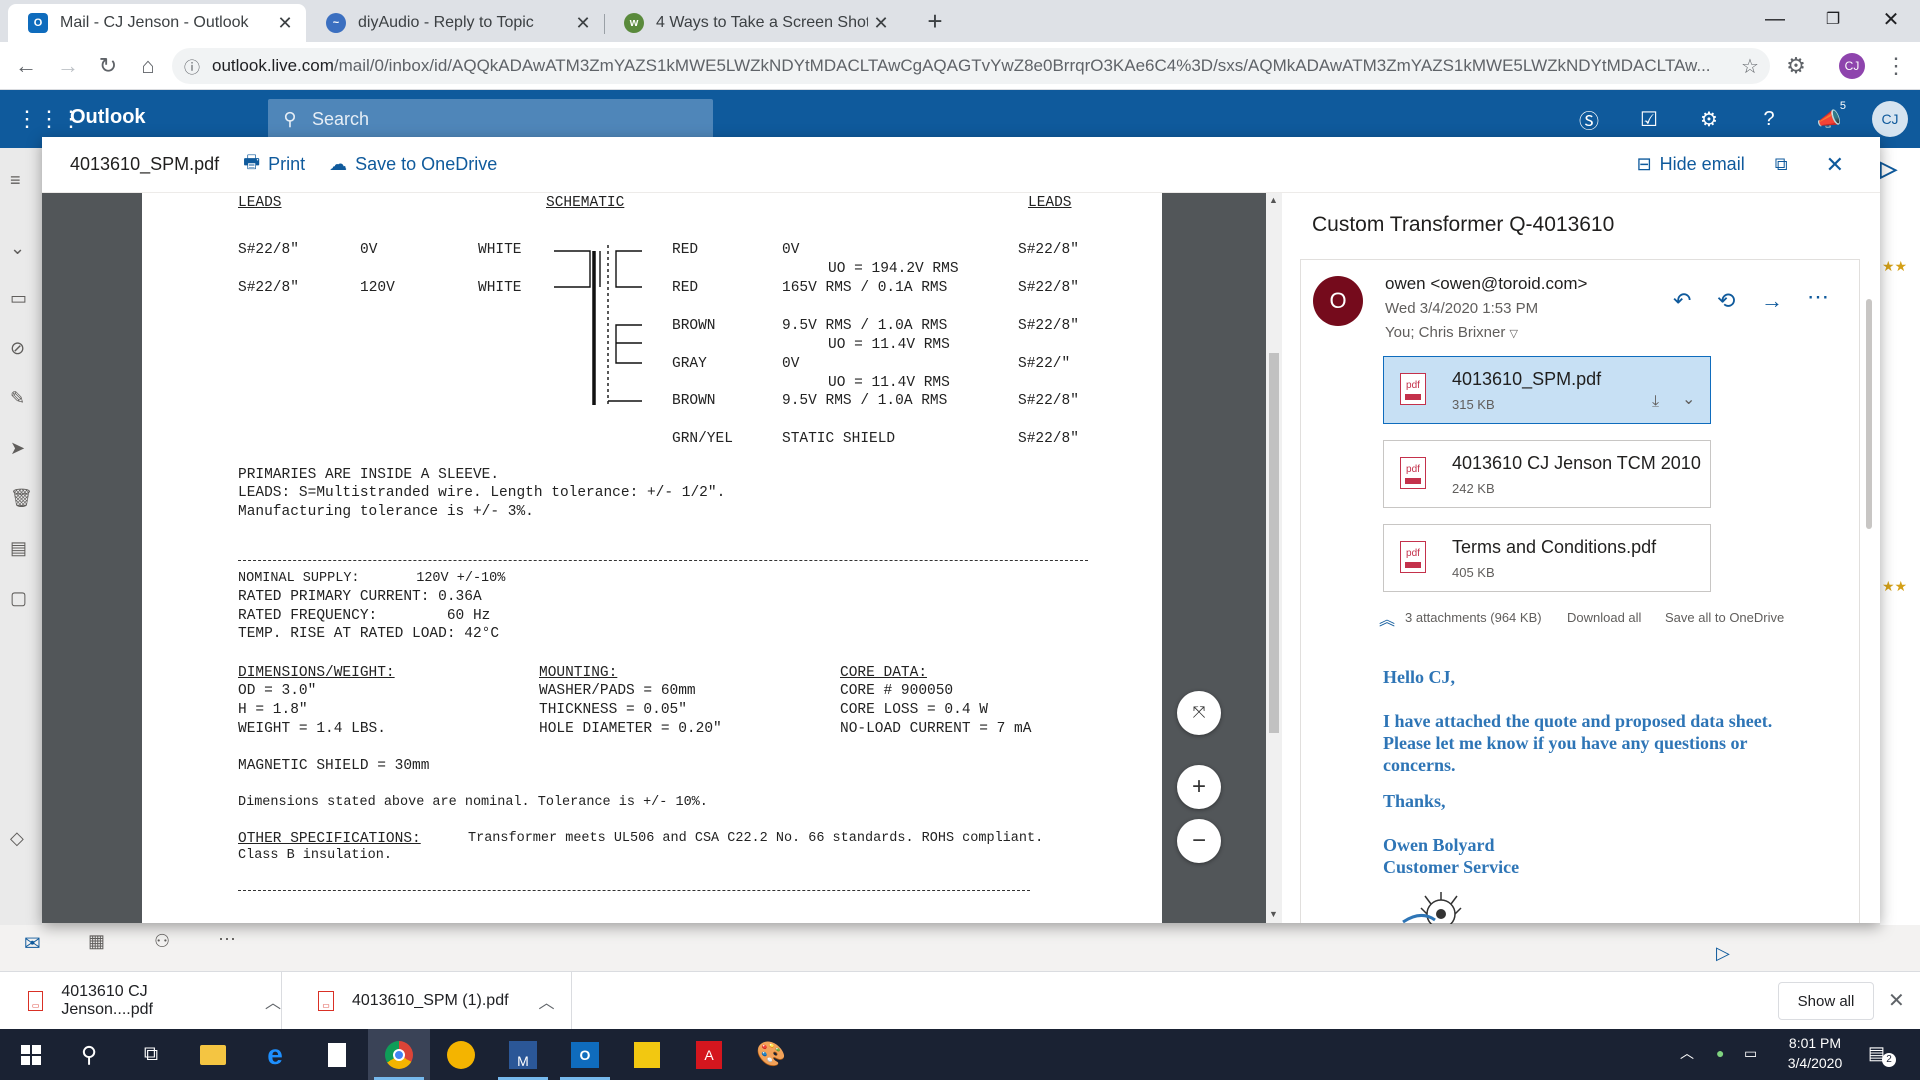  I want to click on note-line: Manufacturing tolerance is +/- 3%., so click(386, 512).